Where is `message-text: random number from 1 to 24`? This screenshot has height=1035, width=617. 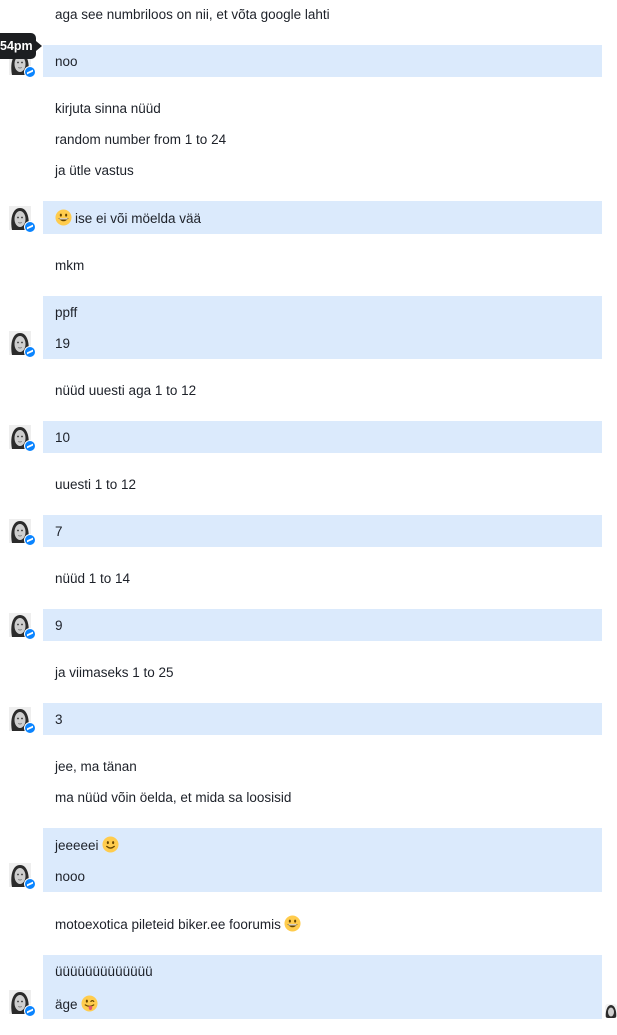 message-text: random number from 1 to 24 is located at coordinates (140, 140).